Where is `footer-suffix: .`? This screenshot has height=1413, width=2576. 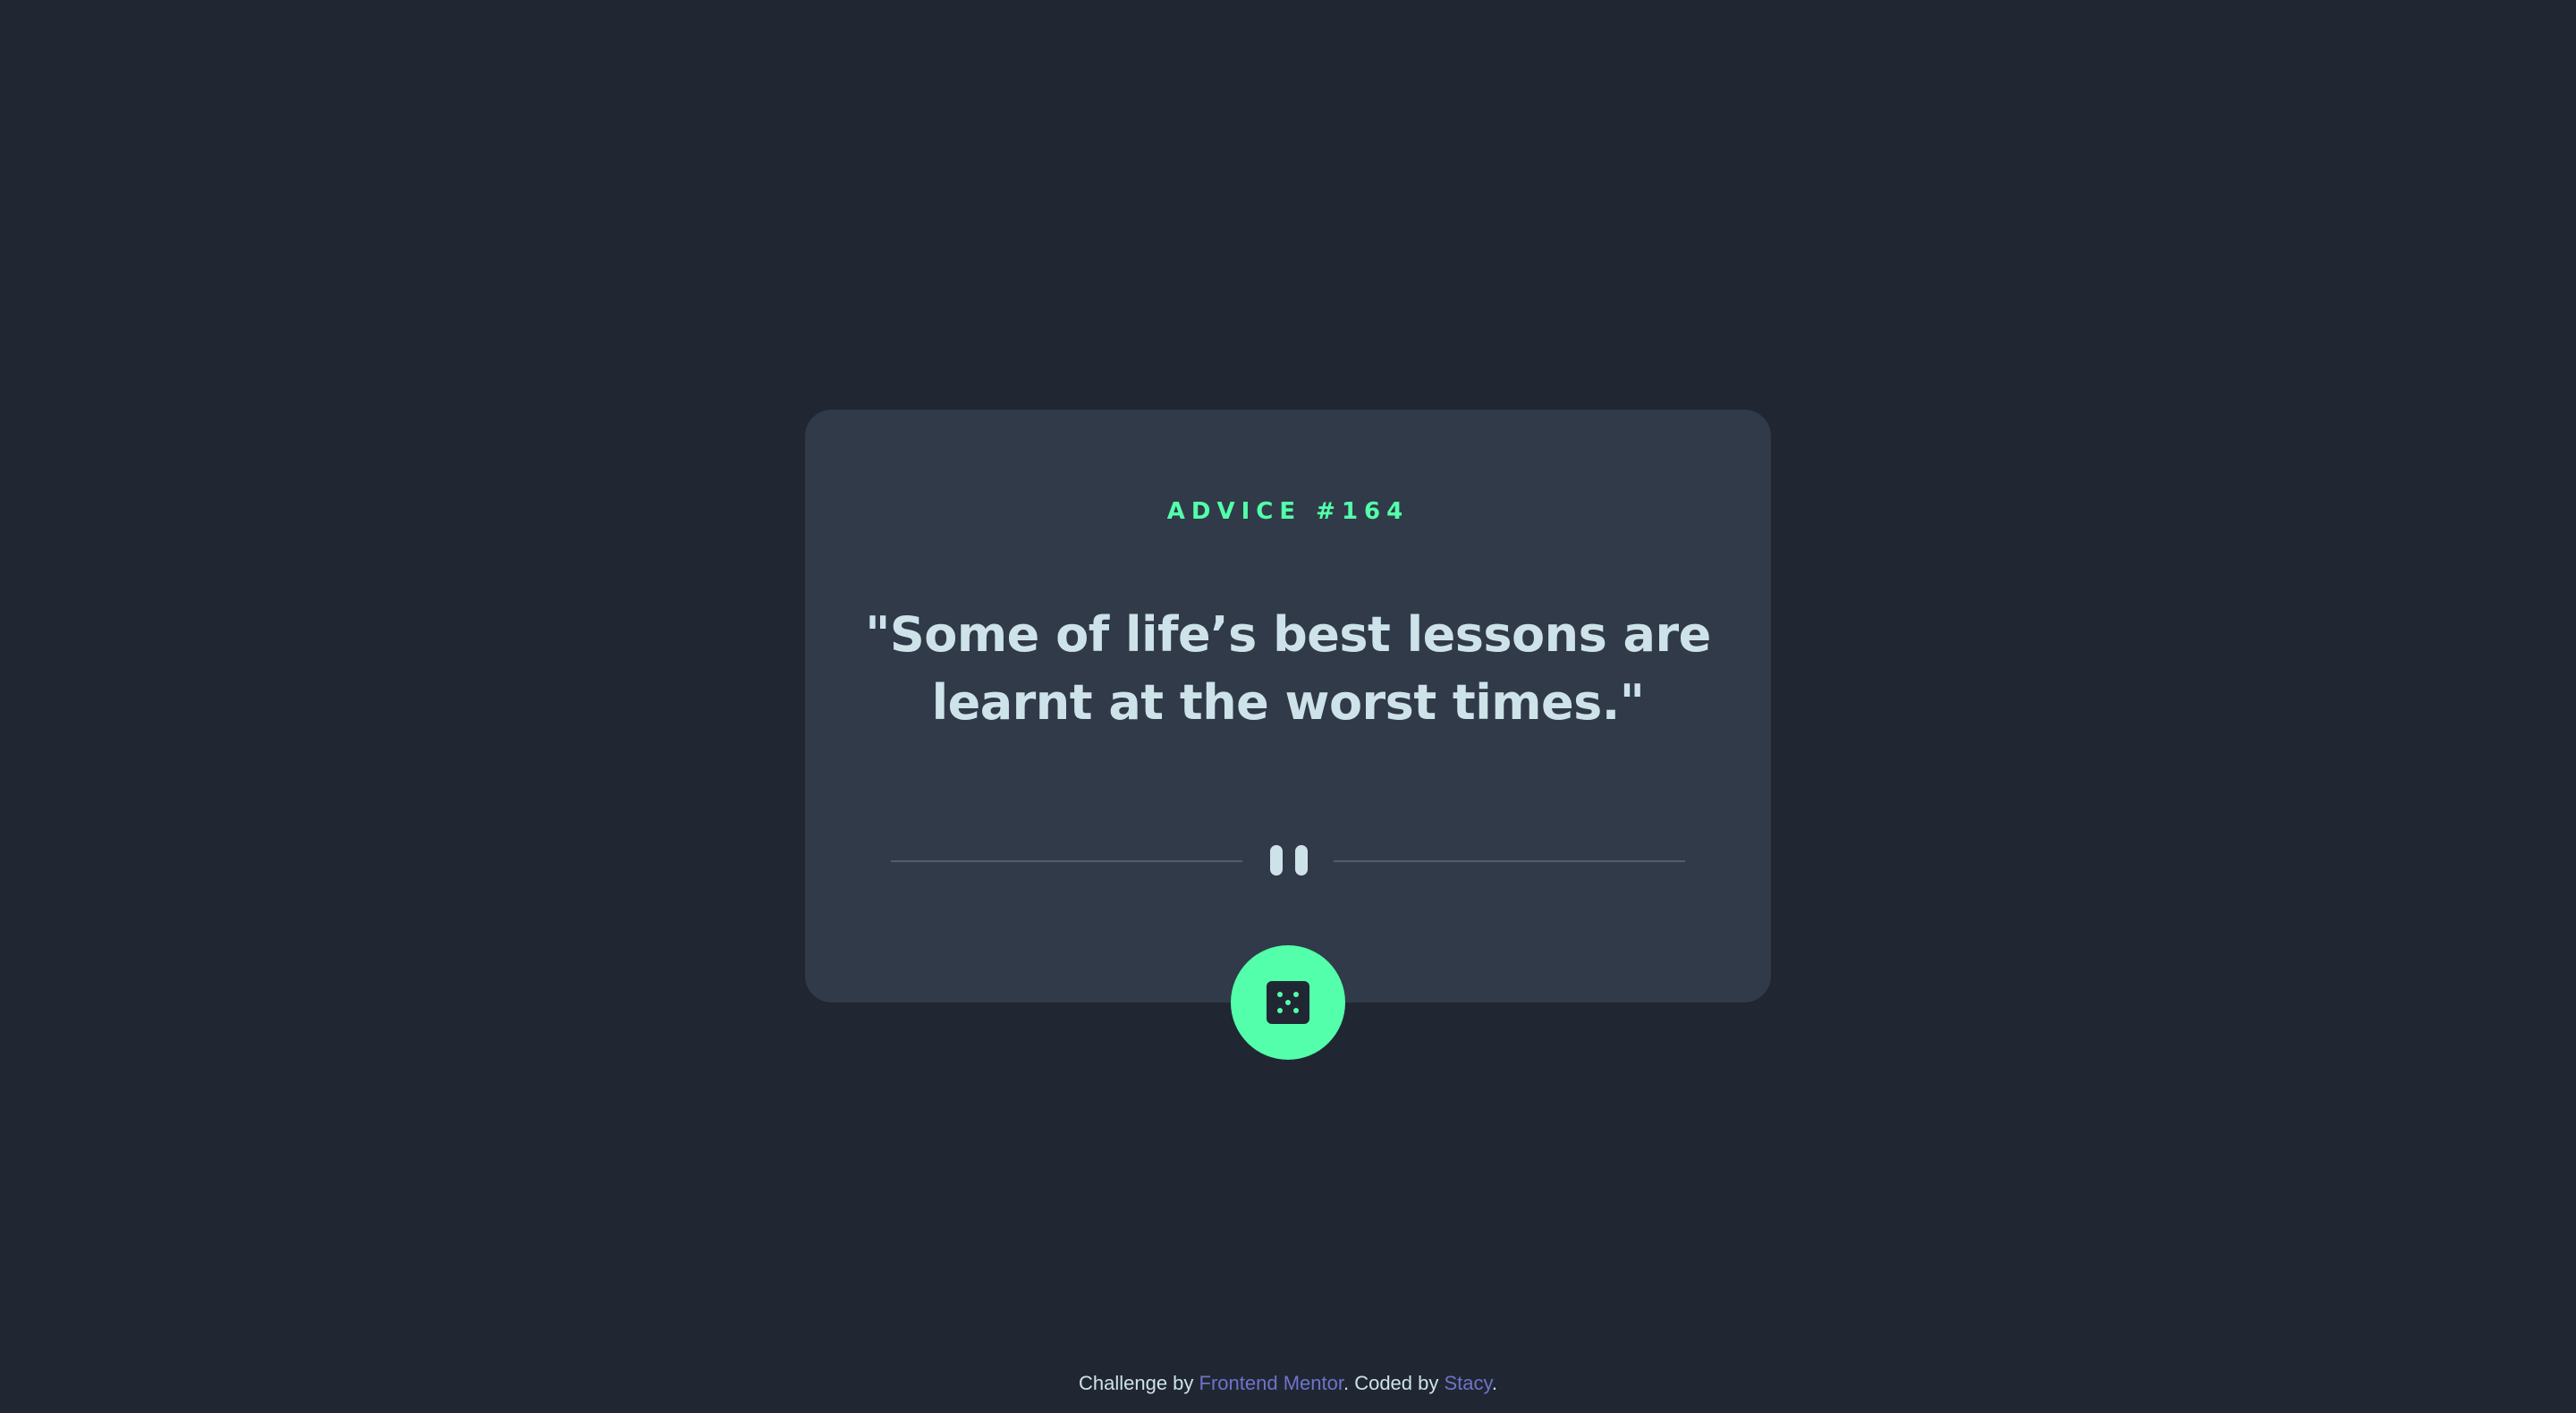
footer-suffix: . is located at coordinates (1494, 1383).